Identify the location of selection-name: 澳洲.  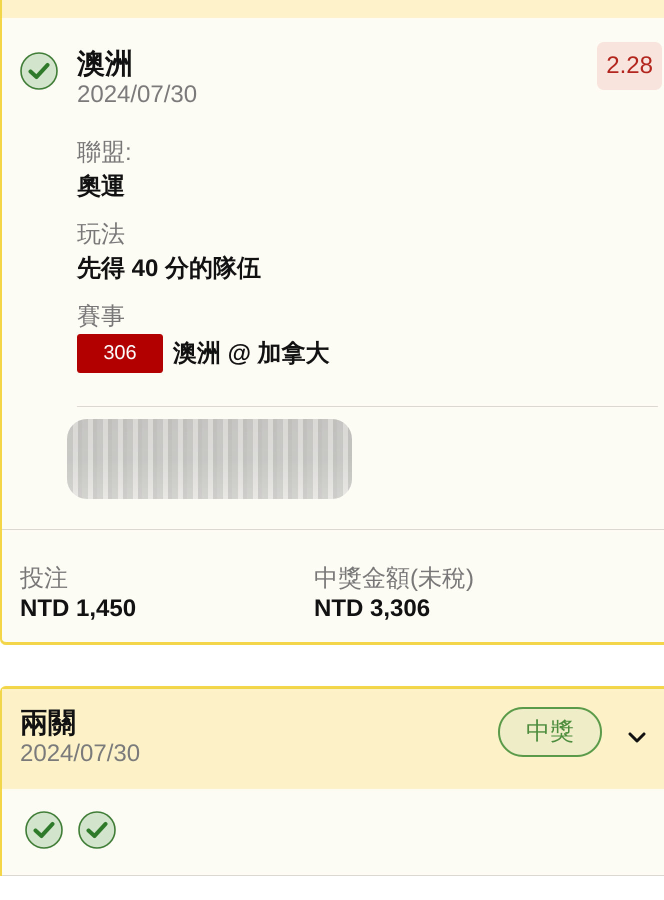
(105, 64).